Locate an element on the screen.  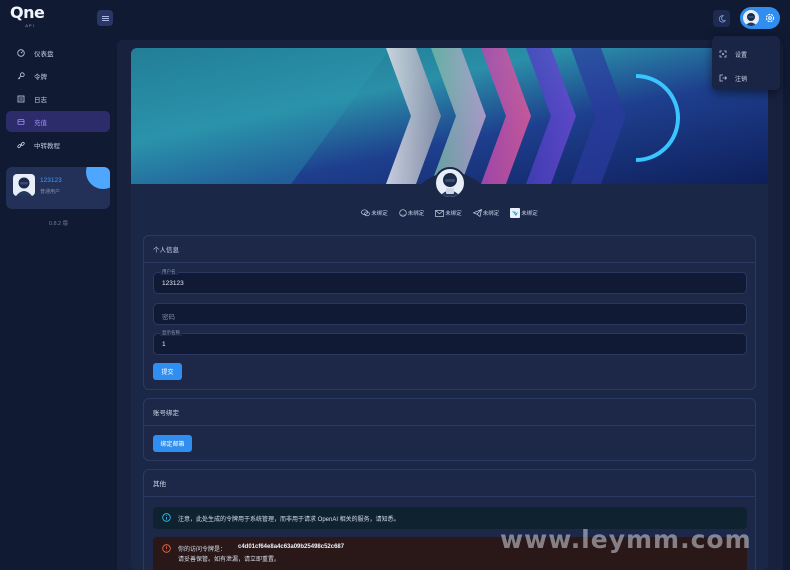
menu-icon is located at coordinates (105, 18).